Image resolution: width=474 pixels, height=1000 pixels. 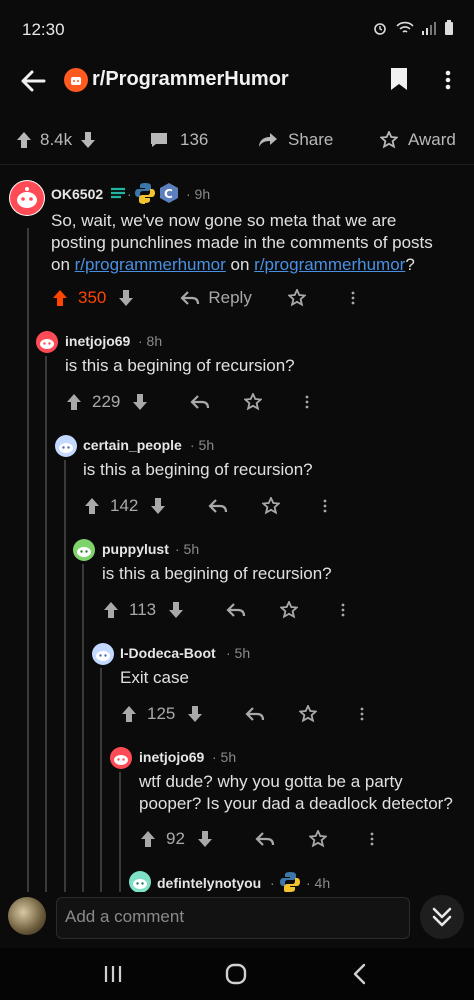 What do you see at coordinates (168, 653) in the screenshot?
I see `comment-author: I-Dodeca-Boot` at bounding box center [168, 653].